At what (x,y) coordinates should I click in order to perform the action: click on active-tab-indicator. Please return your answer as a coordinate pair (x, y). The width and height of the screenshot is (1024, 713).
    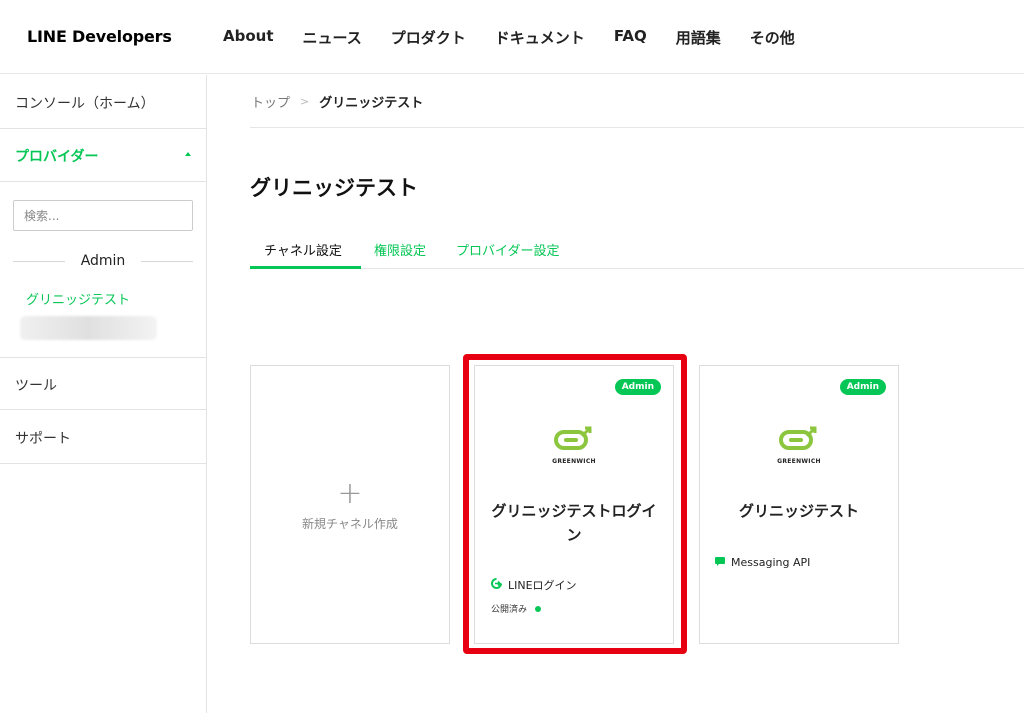
    Looking at the image, I should click on (305, 267).